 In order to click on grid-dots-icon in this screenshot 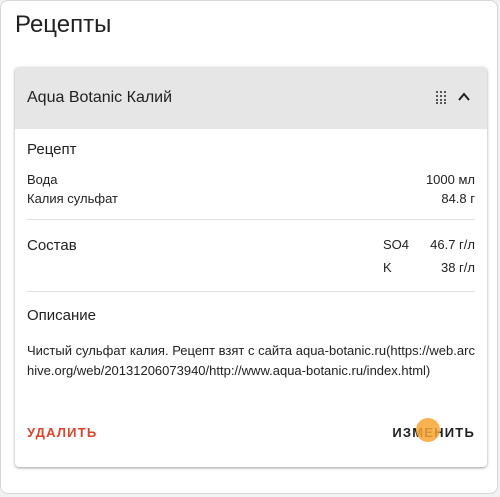, I will do `click(442, 97)`.